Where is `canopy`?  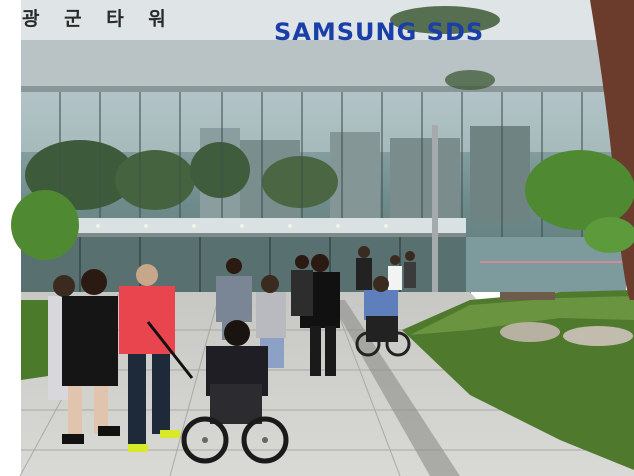
canopy is located at coordinates (327, 66).